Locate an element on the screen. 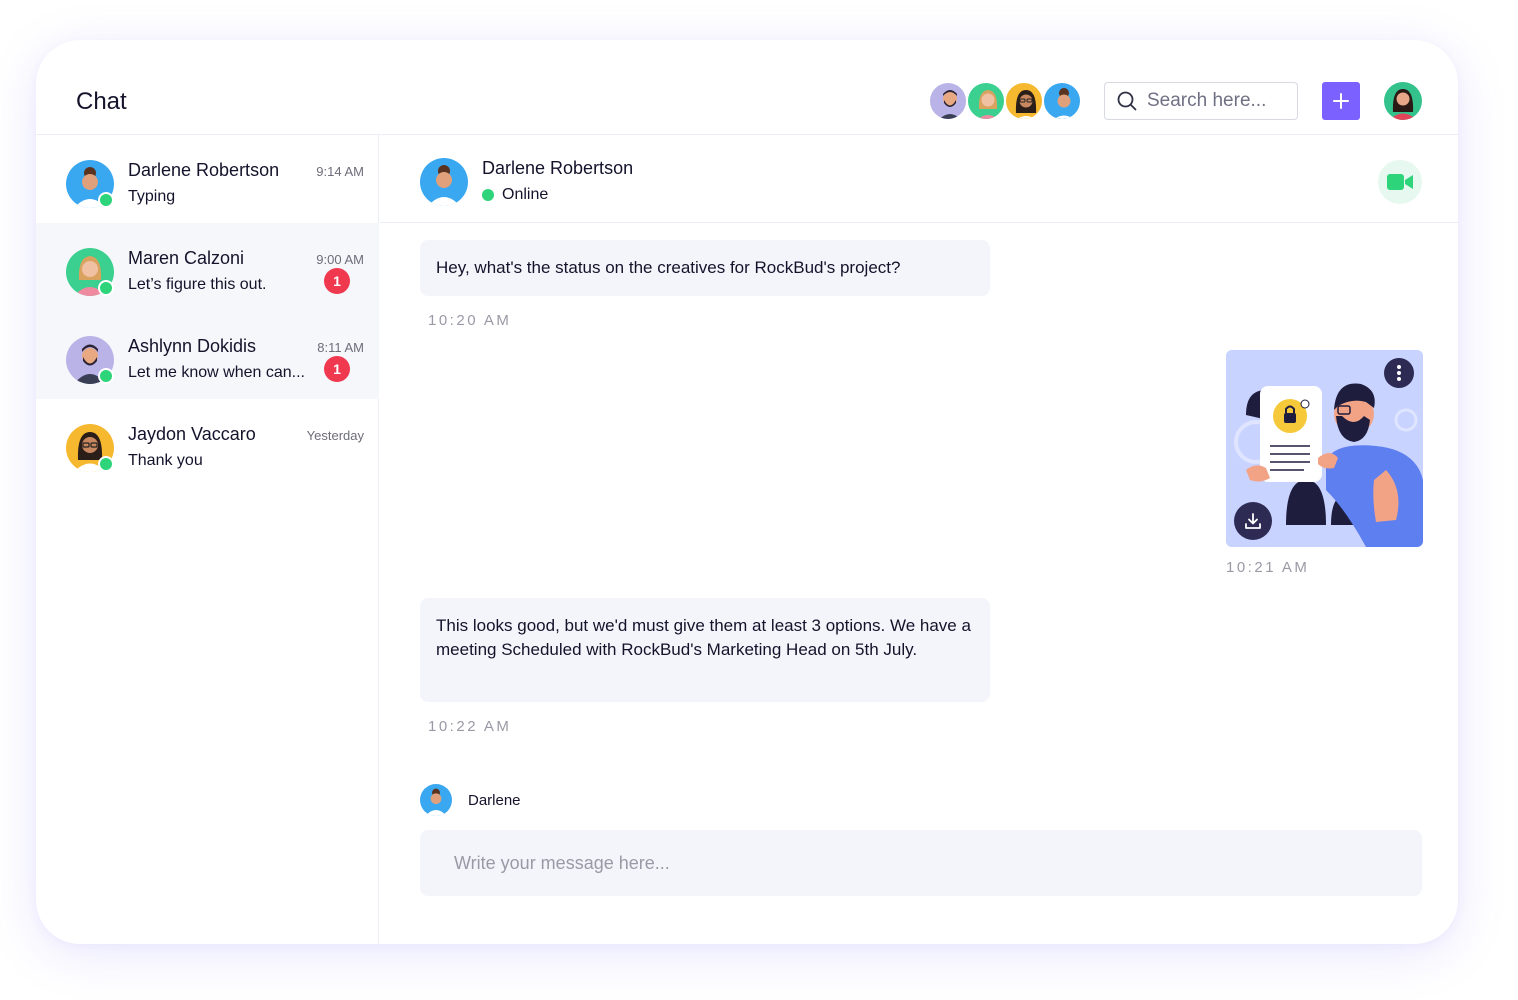  conversation-time: 9:14 AM is located at coordinates (340, 171).